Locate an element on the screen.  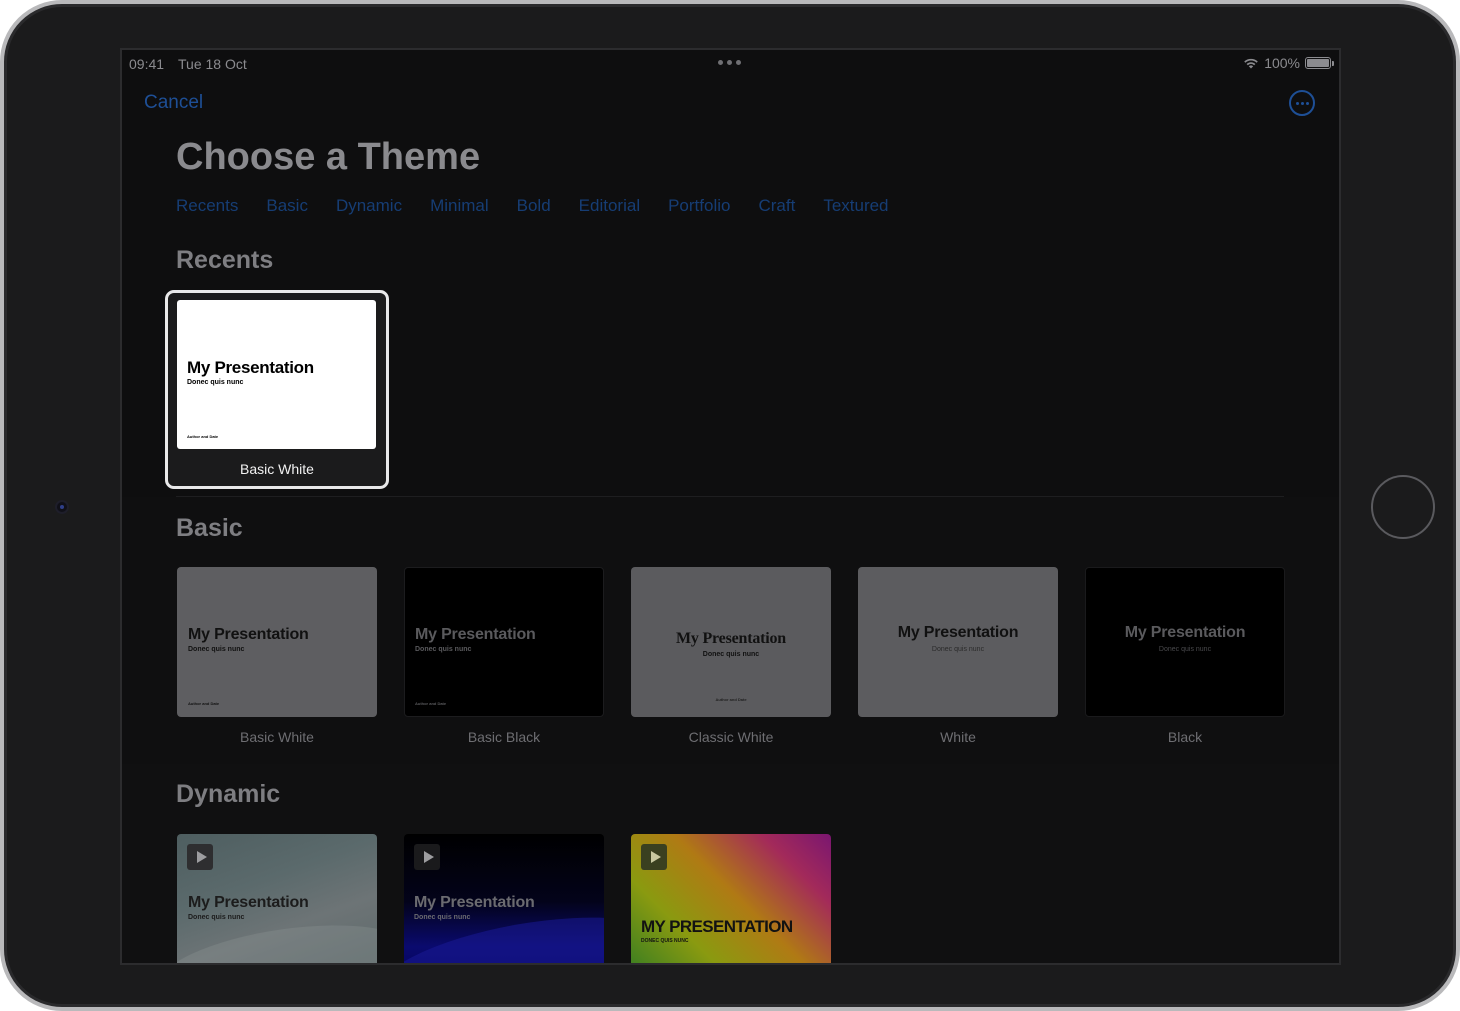
tab-recents: Recents is located at coordinates (207, 206).